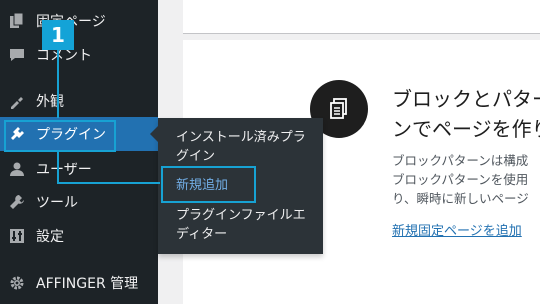  I want to click on desc-line: ブロックパターンは構成, so click(460, 160).